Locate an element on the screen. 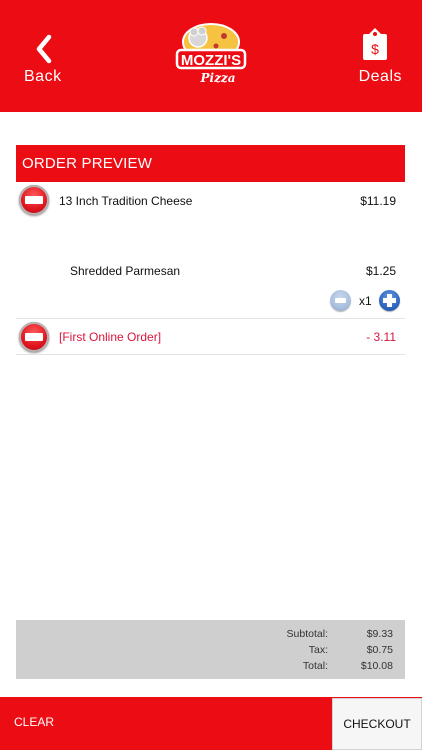 The image size is (422, 750). price-tag-icon: $ is located at coordinates (375, 44).